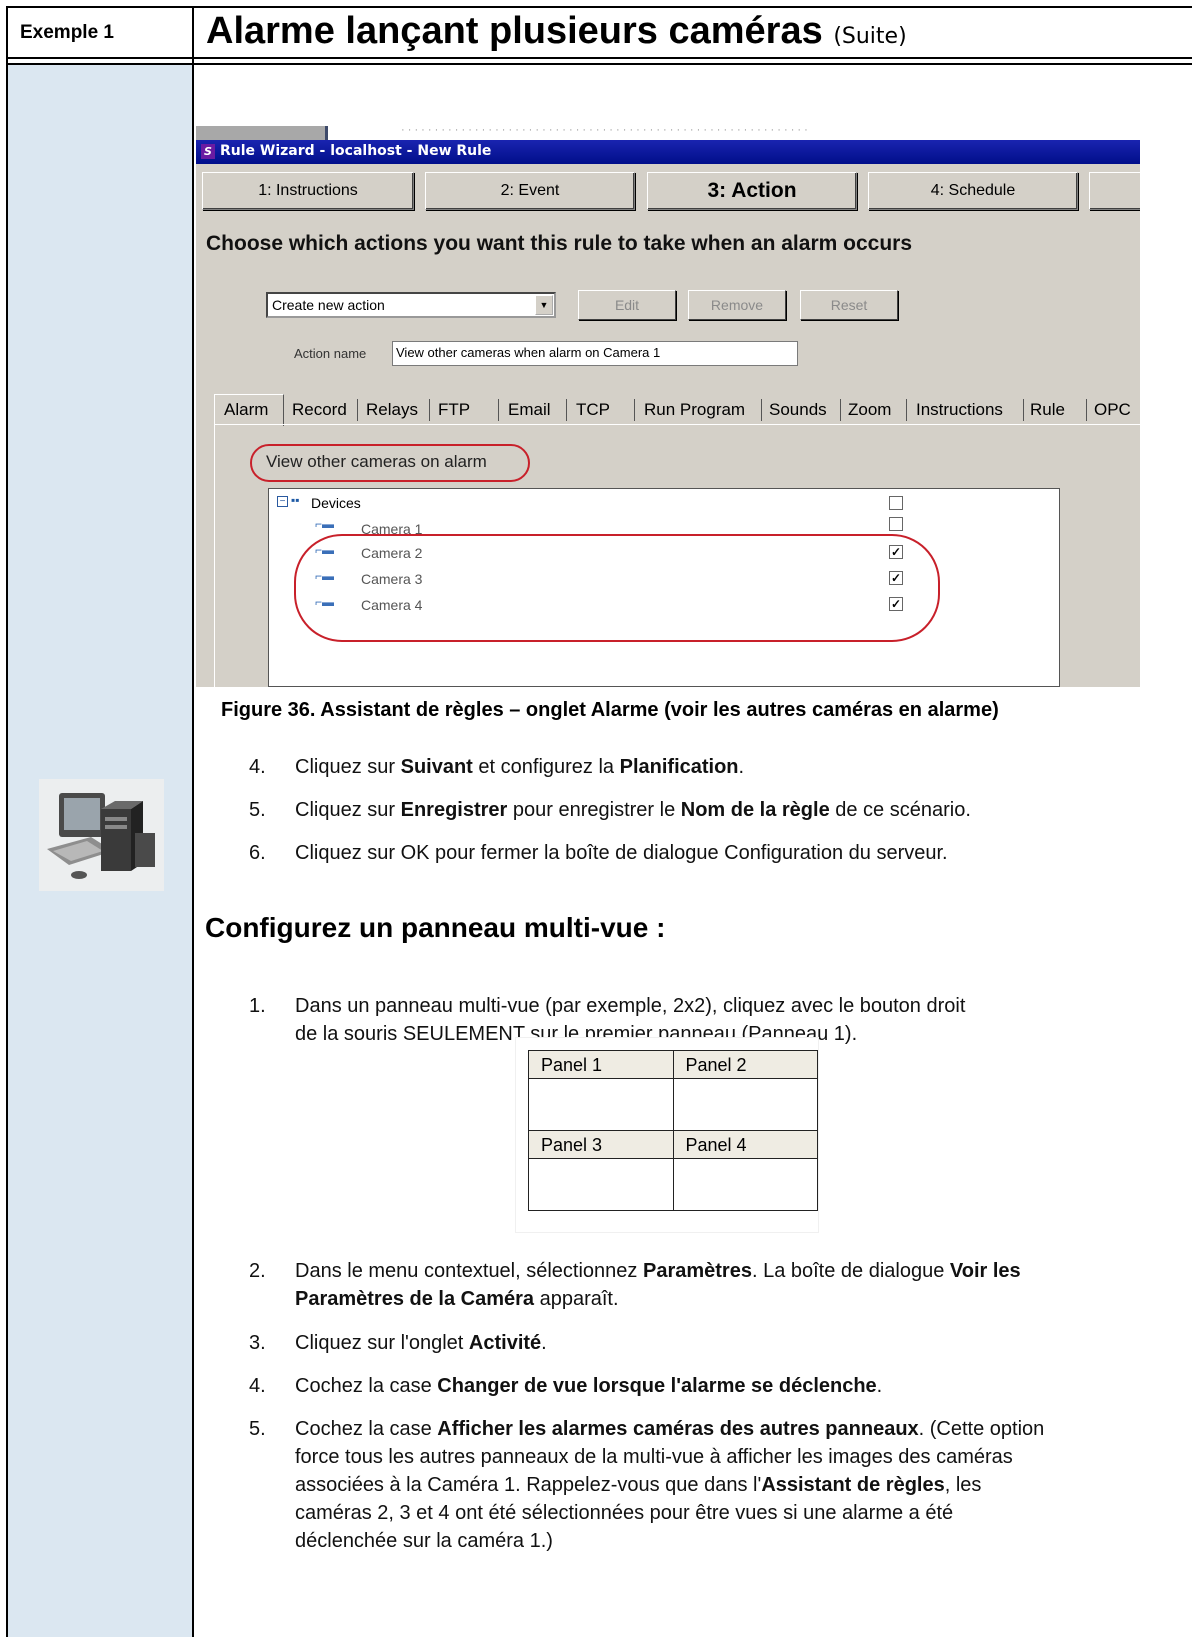 This screenshot has width=1192, height=1637. What do you see at coordinates (436, 767) in the screenshot?
I see `bold-term: Suivant` at bounding box center [436, 767].